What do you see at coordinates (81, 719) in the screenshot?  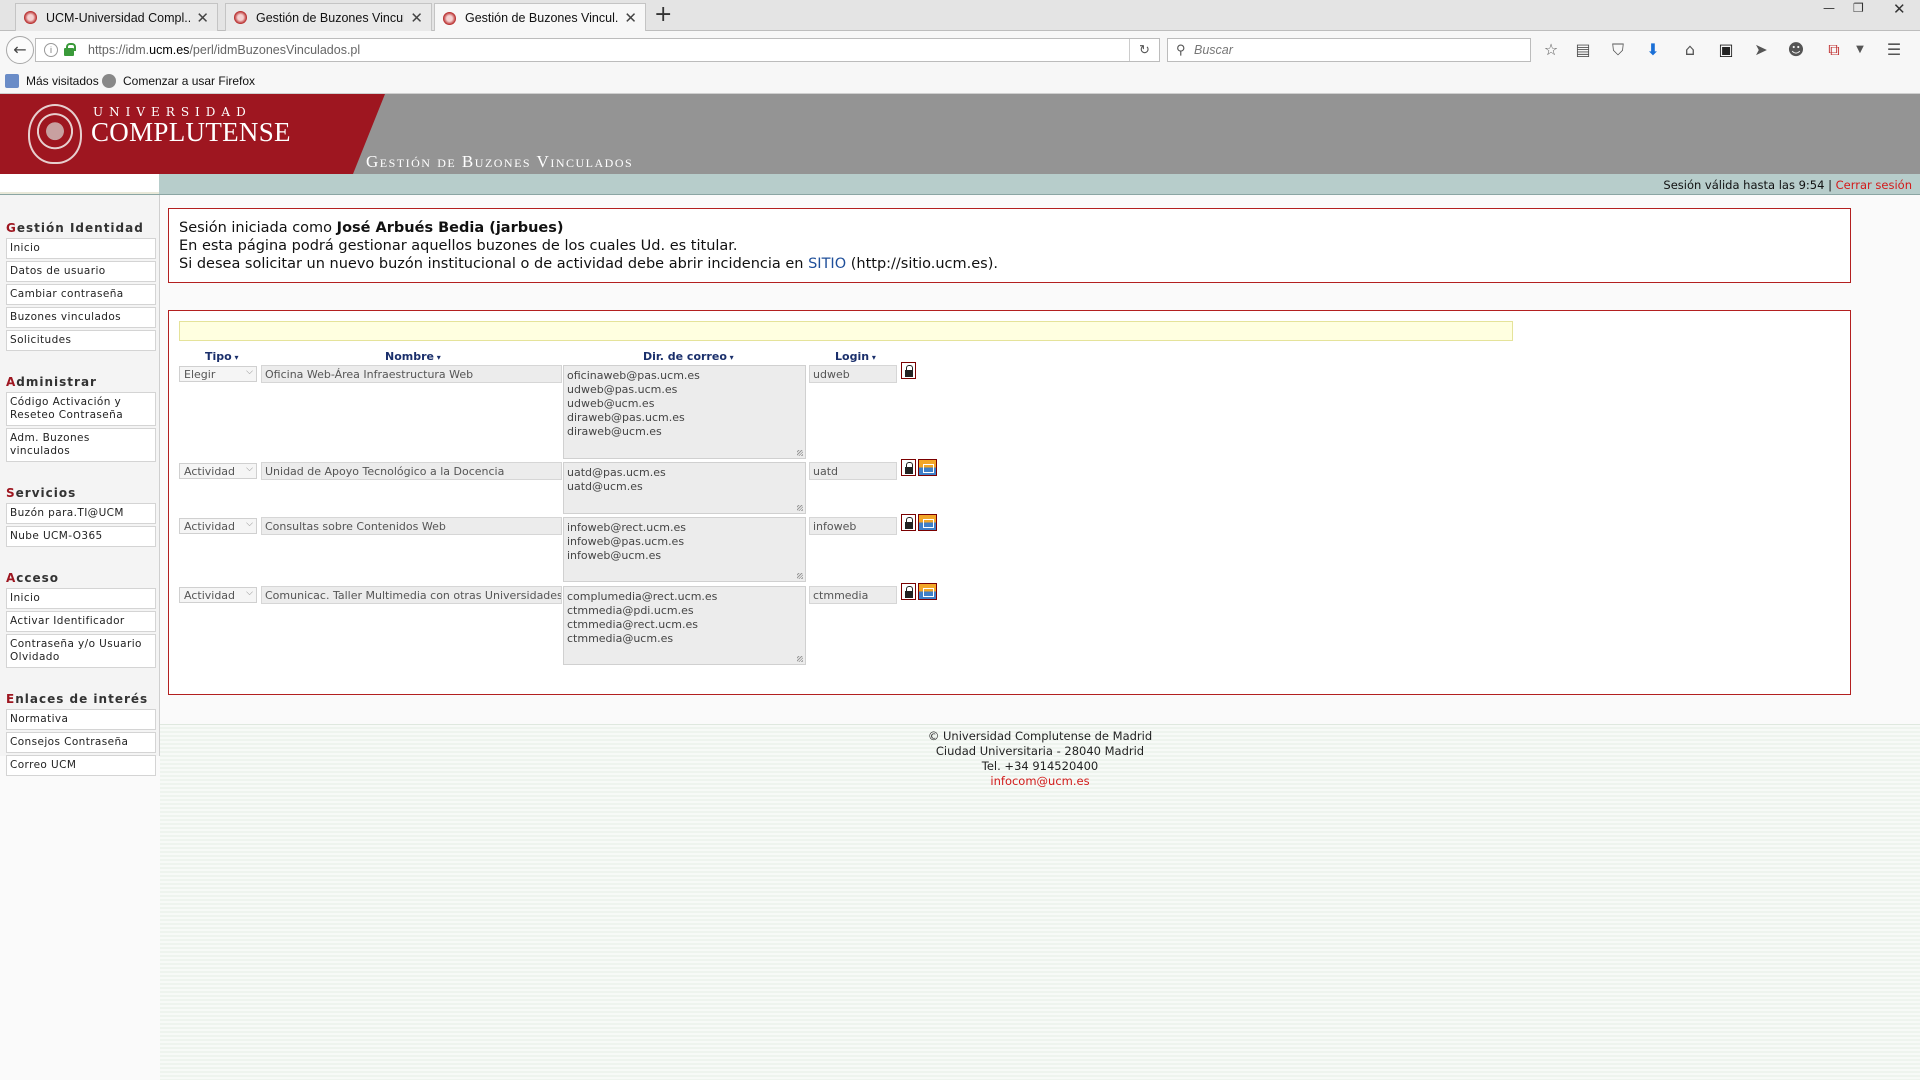 I see `sidebar-item-normativa: Normativa` at bounding box center [81, 719].